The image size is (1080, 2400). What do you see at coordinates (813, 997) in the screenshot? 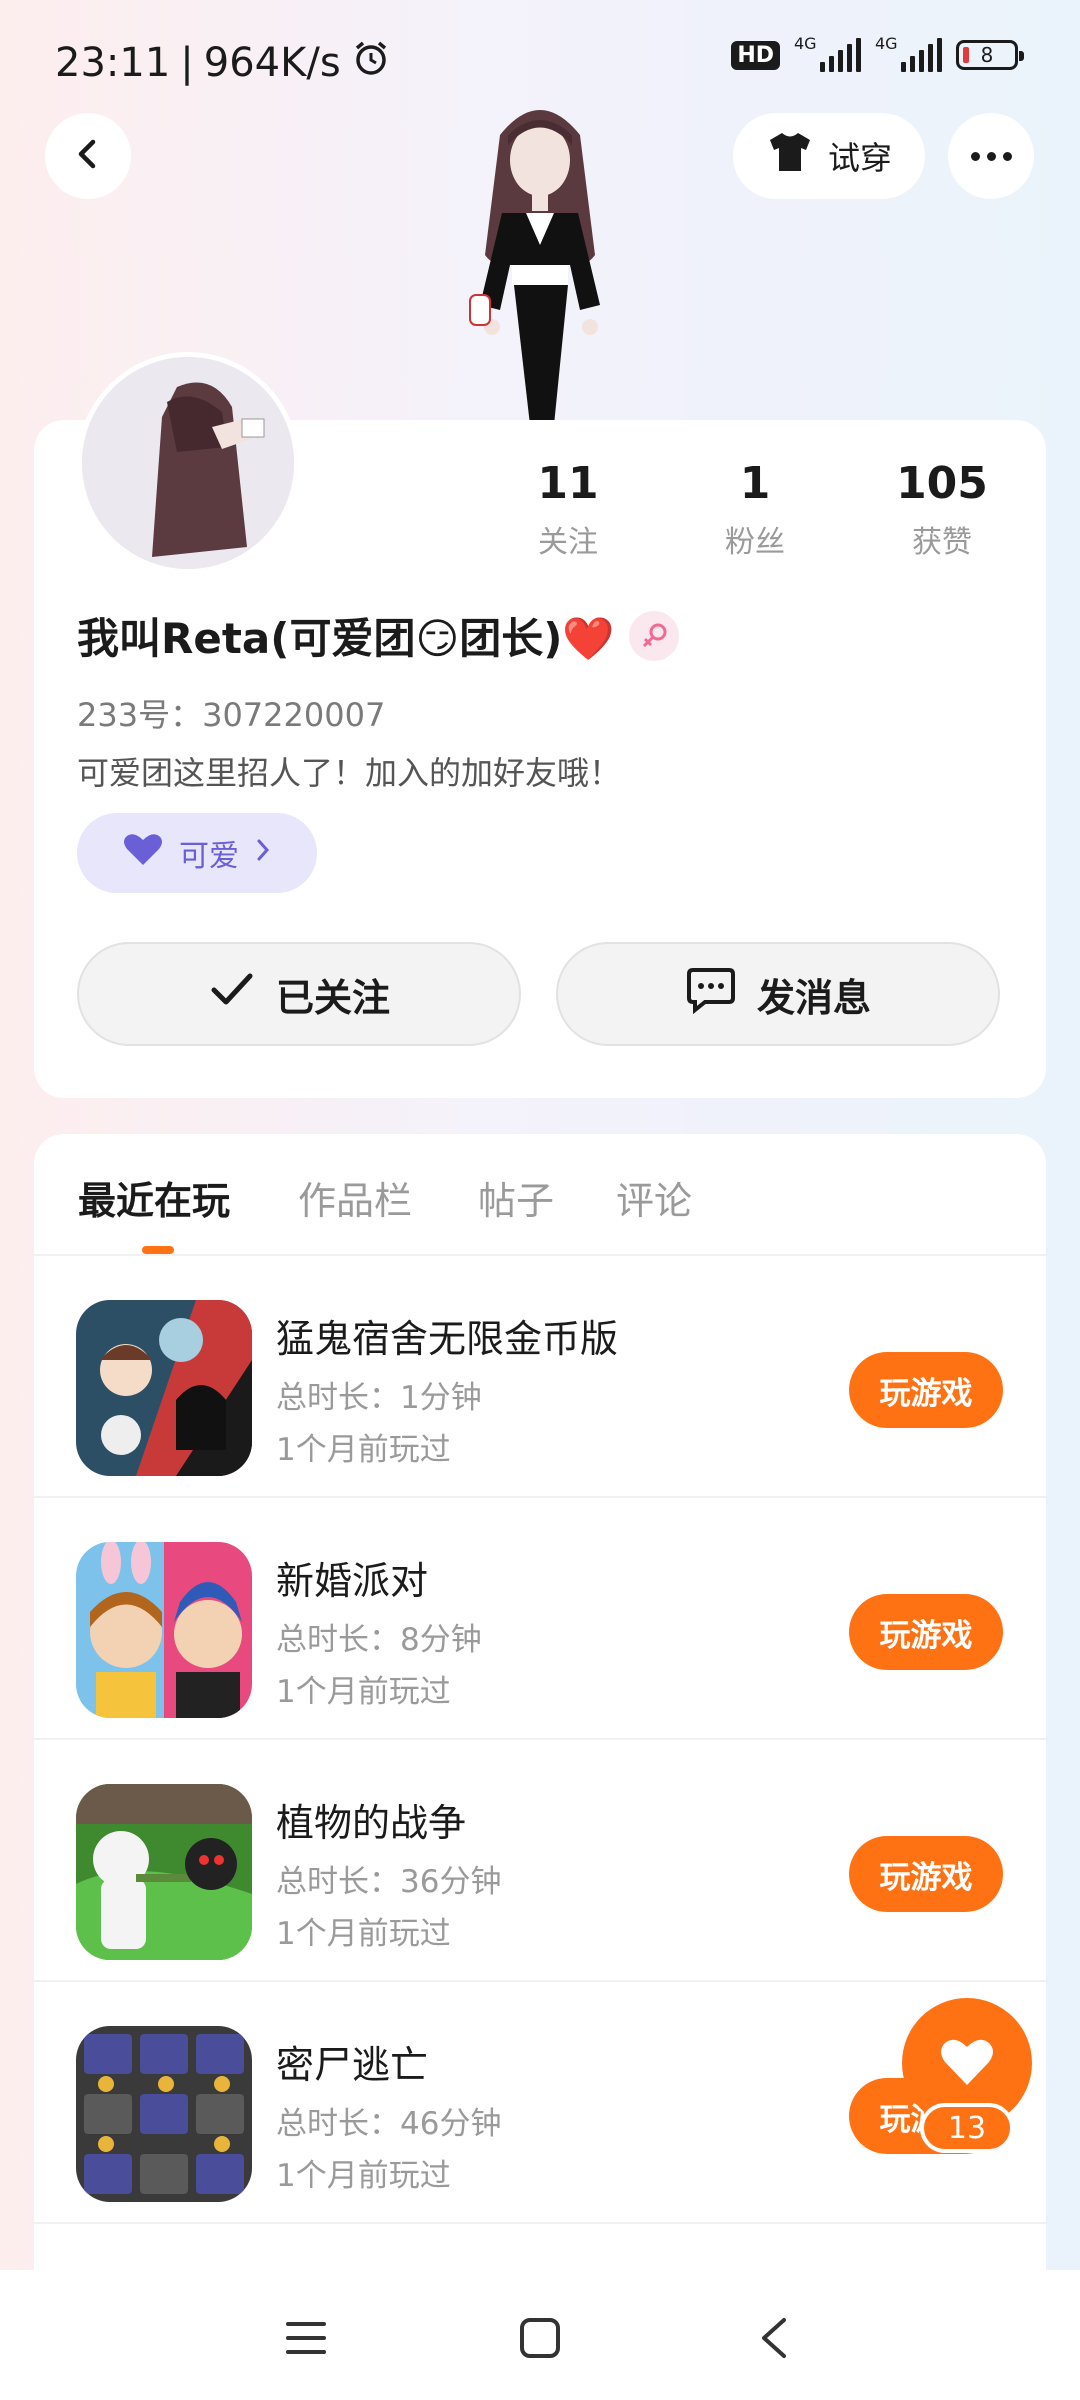
I see `message-button-label: 发消息` at bounding box center [813, 997].